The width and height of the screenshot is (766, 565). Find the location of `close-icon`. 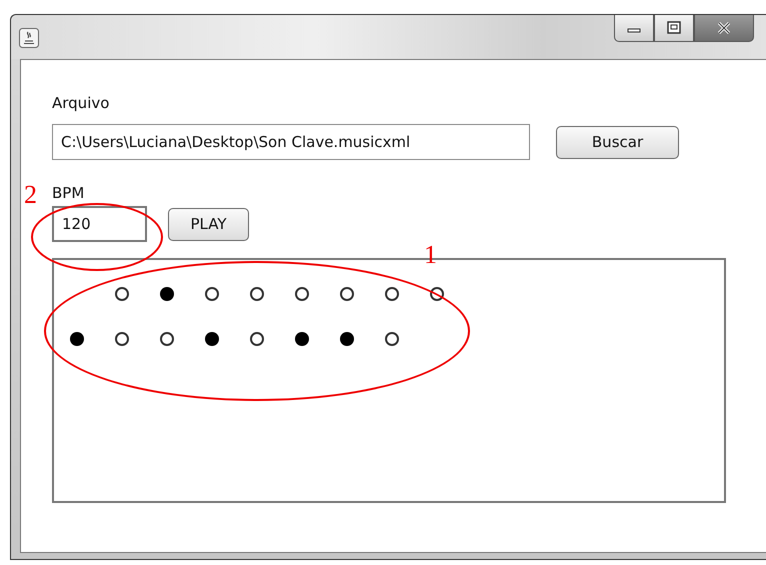

close-icon is located at coordinates (724, 28).